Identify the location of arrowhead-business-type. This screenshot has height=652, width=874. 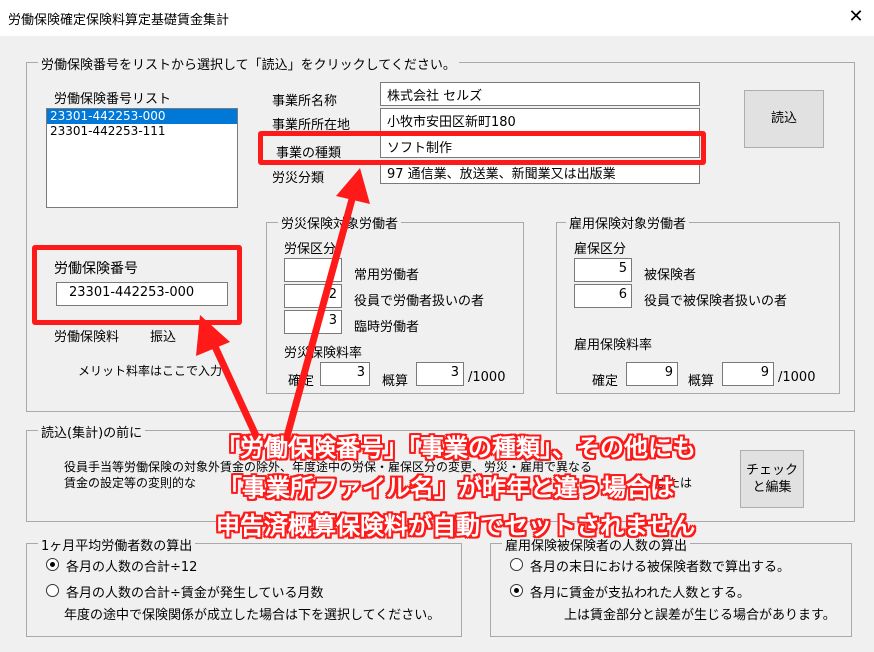
(353, 186).